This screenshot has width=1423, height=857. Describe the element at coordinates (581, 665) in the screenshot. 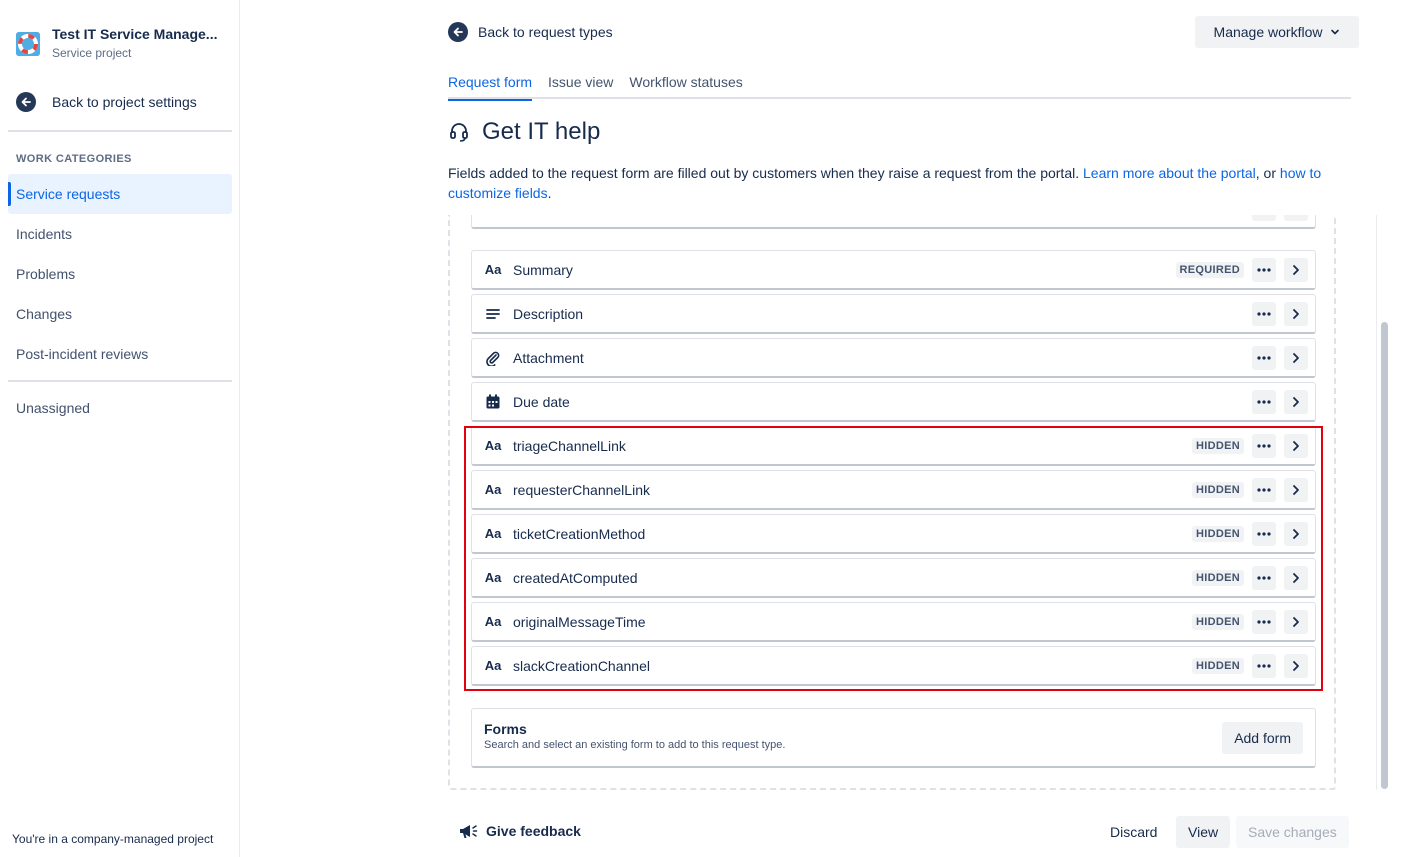

I see `field-name: slackCreationChannel` at that location.